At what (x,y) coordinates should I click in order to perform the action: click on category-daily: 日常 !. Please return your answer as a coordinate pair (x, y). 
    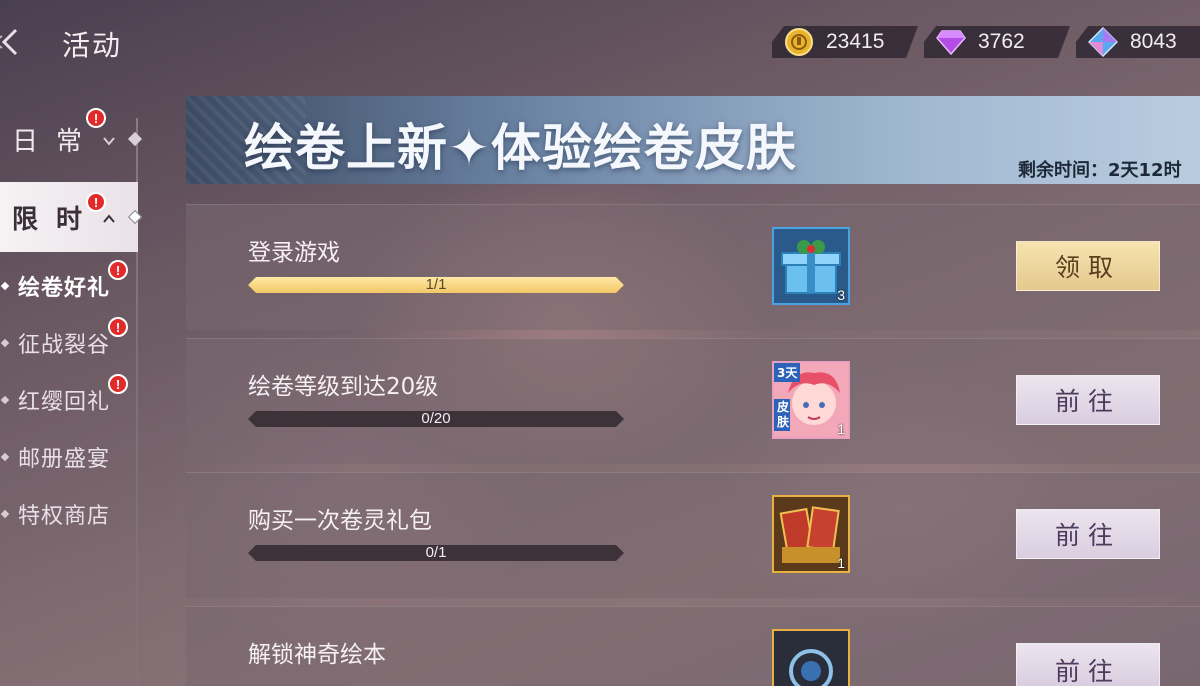
    Looking at the image, I should click on (71, 139).